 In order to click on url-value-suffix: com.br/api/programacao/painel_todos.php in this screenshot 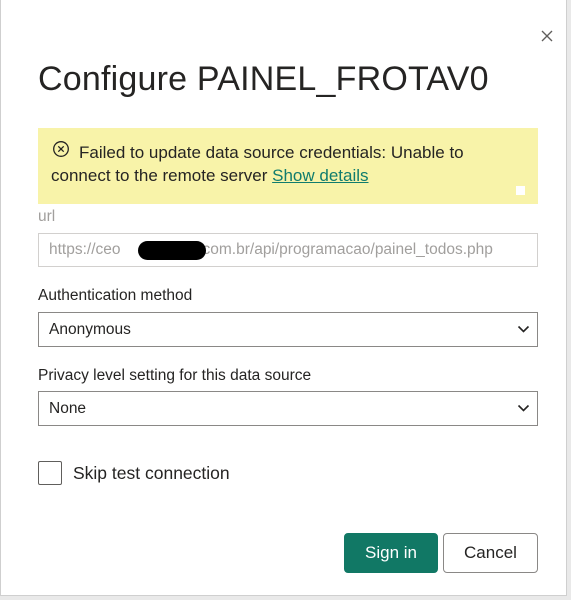, I will do `click(347, 249)`.